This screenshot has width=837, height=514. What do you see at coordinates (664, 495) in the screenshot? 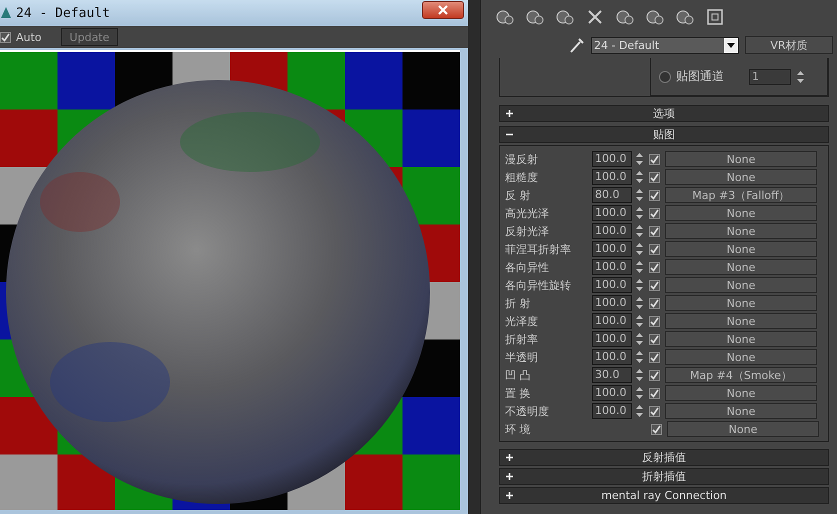
I see `rollout-header: mental ray Connection` at bounding box center [664, 495].